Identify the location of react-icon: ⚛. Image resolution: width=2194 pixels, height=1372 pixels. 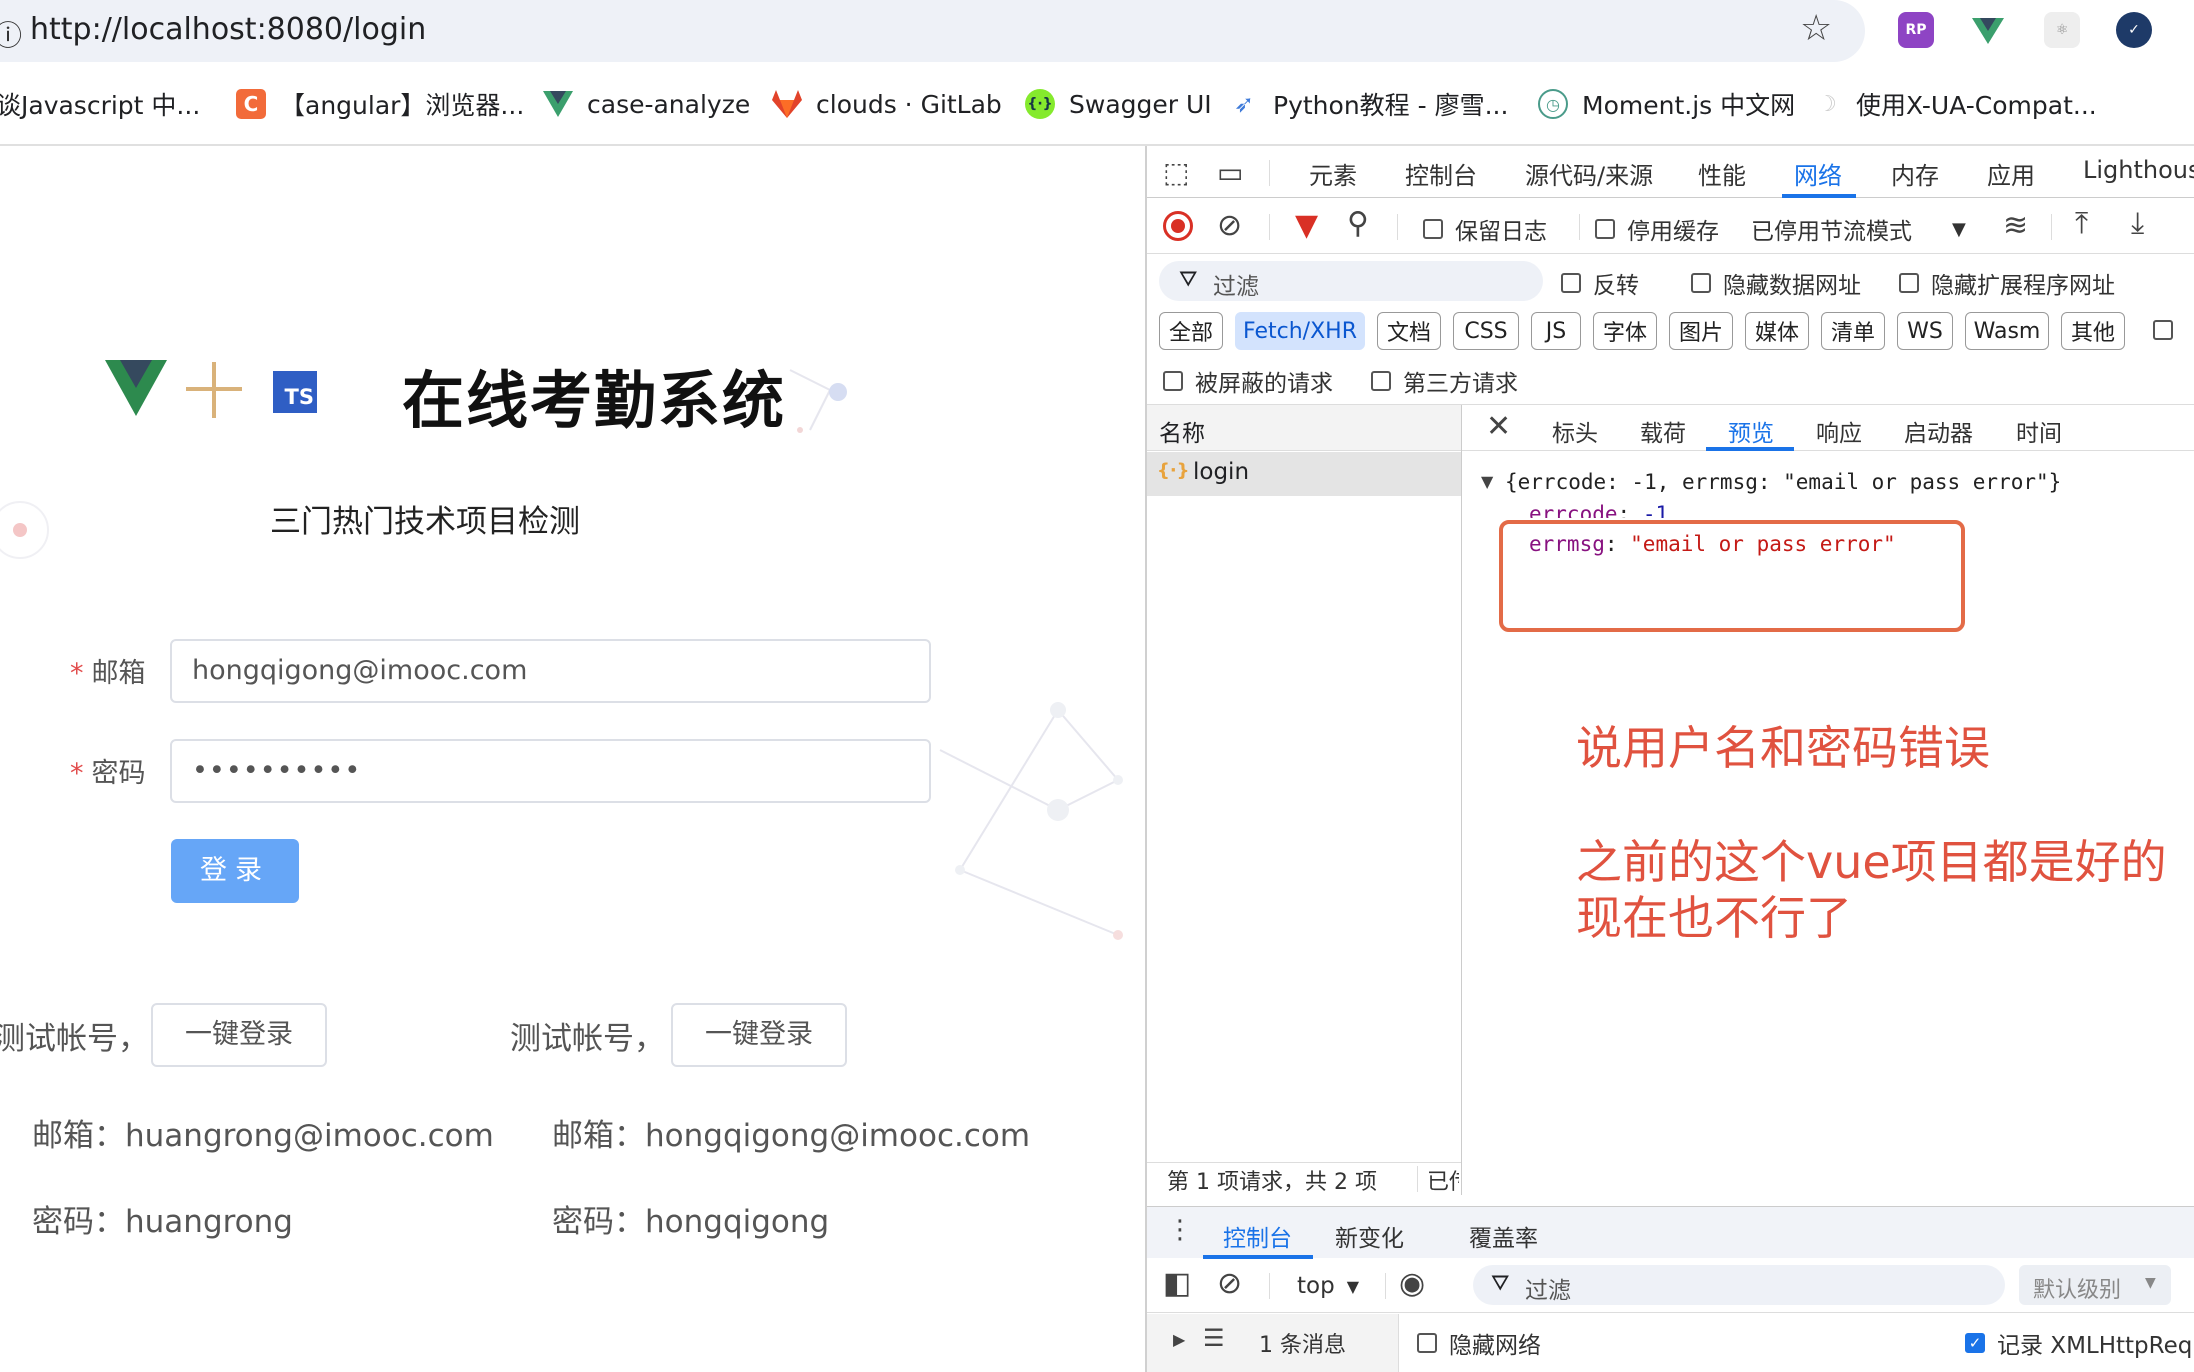
(2062, 30).